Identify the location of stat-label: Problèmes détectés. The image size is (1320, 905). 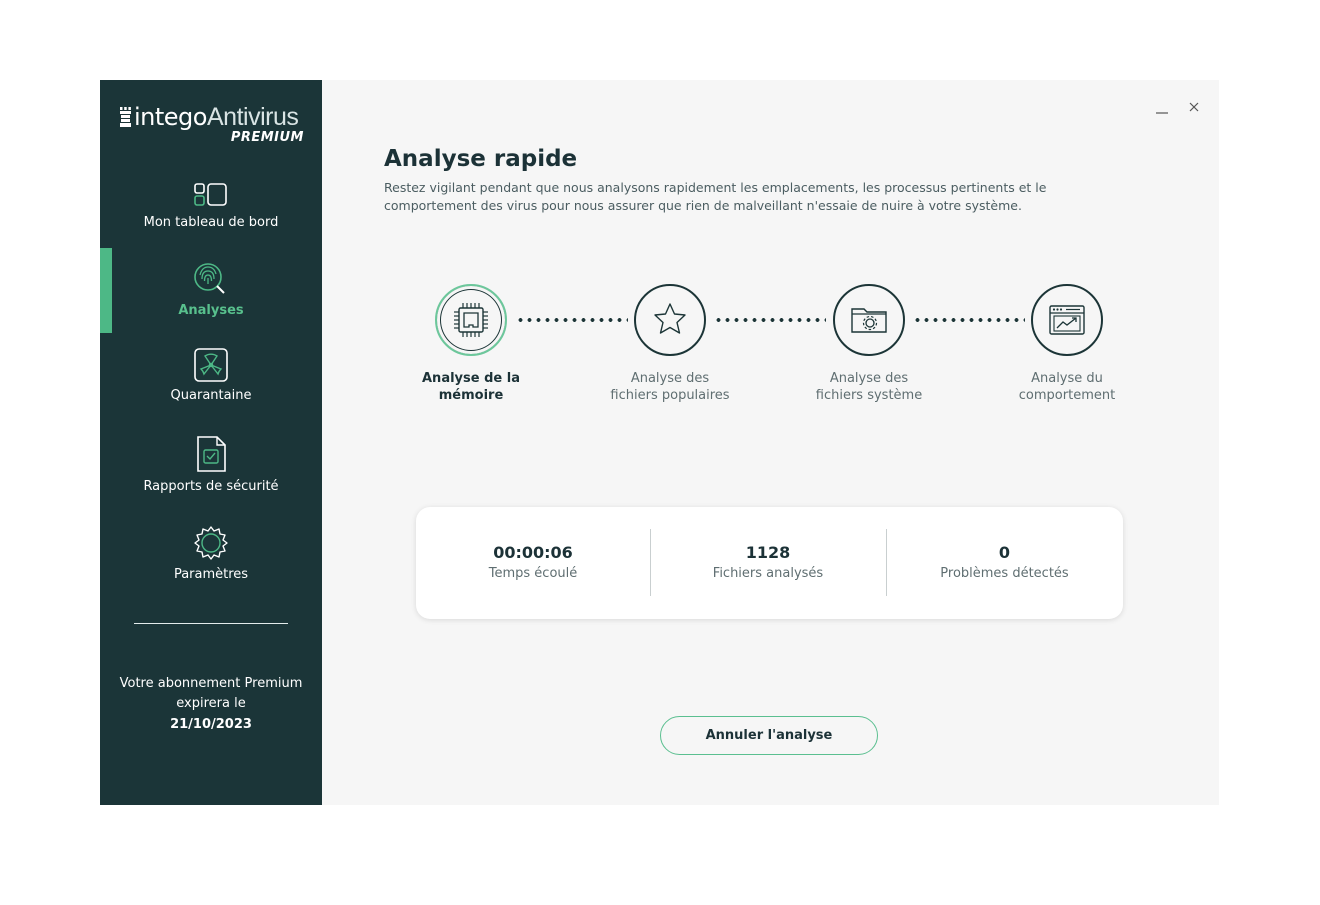
(1004, 573).